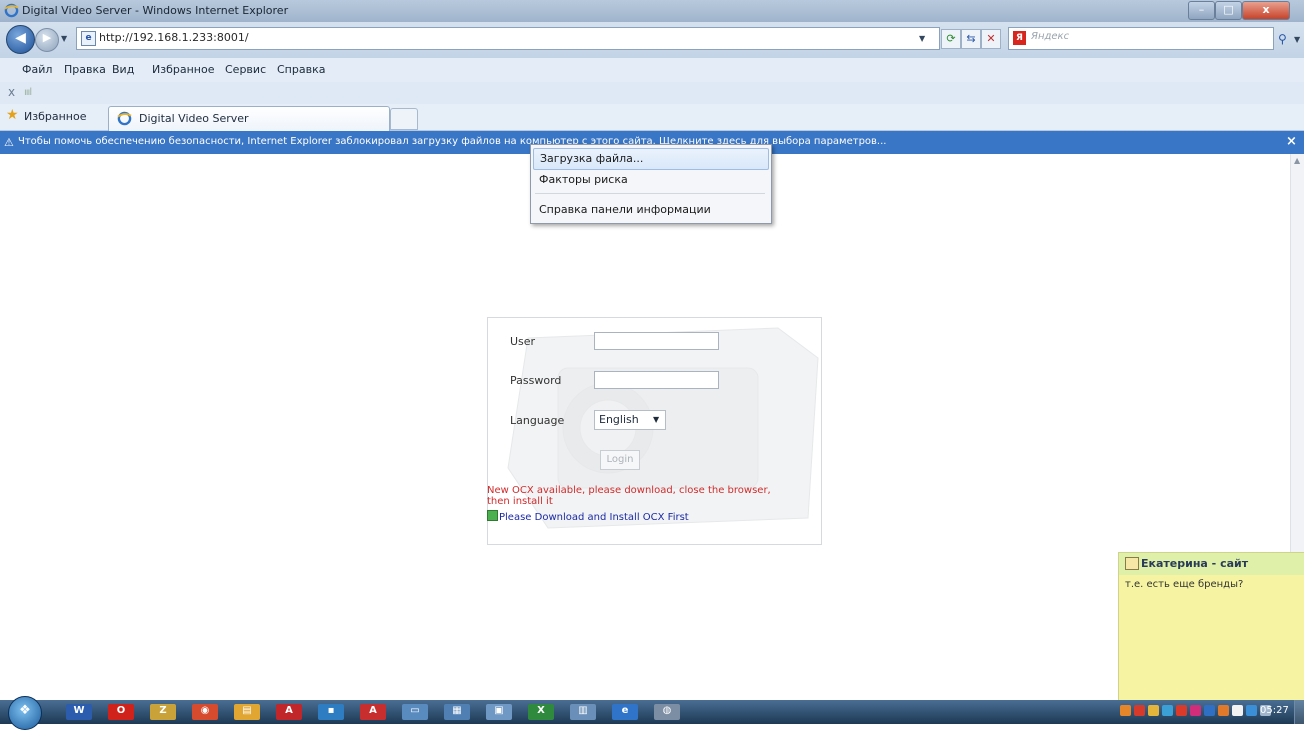 Image resolution: width=1304 pixels, height=730 pixels. What do you see at coordinates (1201, 10) in the screenshot?
I see `minimize-button: –` at bounding box center [1201, 10].